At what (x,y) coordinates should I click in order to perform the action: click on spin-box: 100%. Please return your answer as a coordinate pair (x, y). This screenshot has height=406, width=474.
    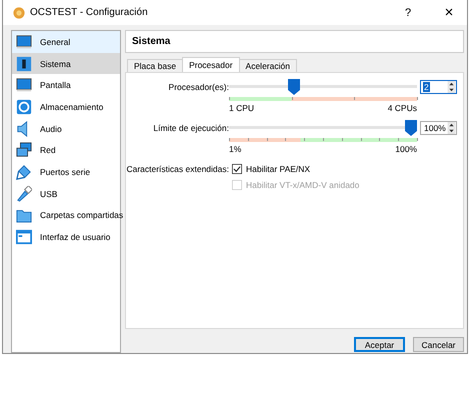
    Looking at the image, I should click on (438, 128).